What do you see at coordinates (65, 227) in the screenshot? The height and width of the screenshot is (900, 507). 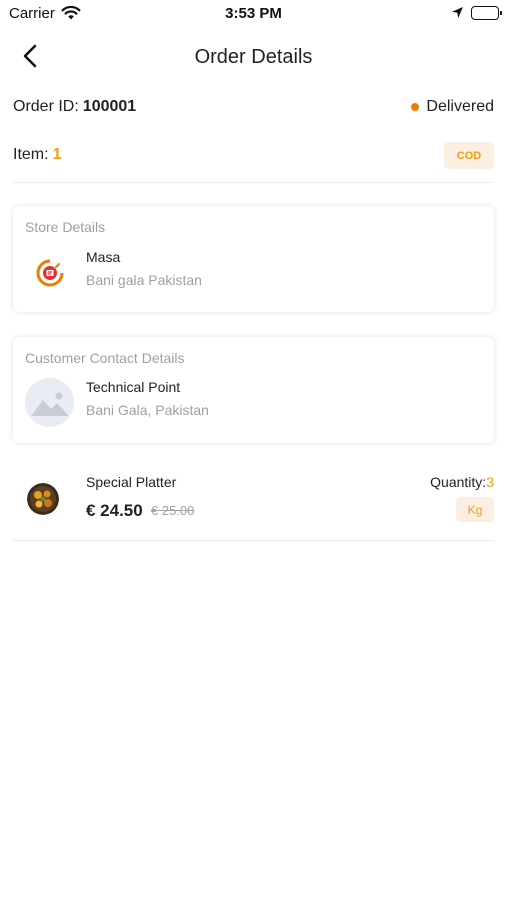 I see `store-details-title: Store Details` at bounding box center [65, 227].